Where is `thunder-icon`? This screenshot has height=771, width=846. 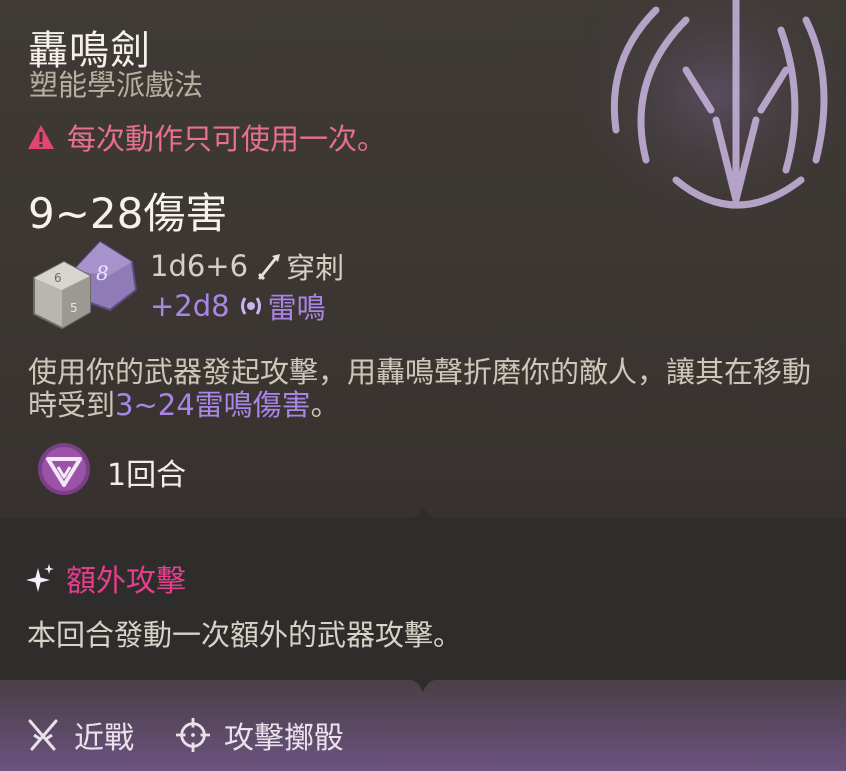 thunder-icon is located at coordinates (250, 306).